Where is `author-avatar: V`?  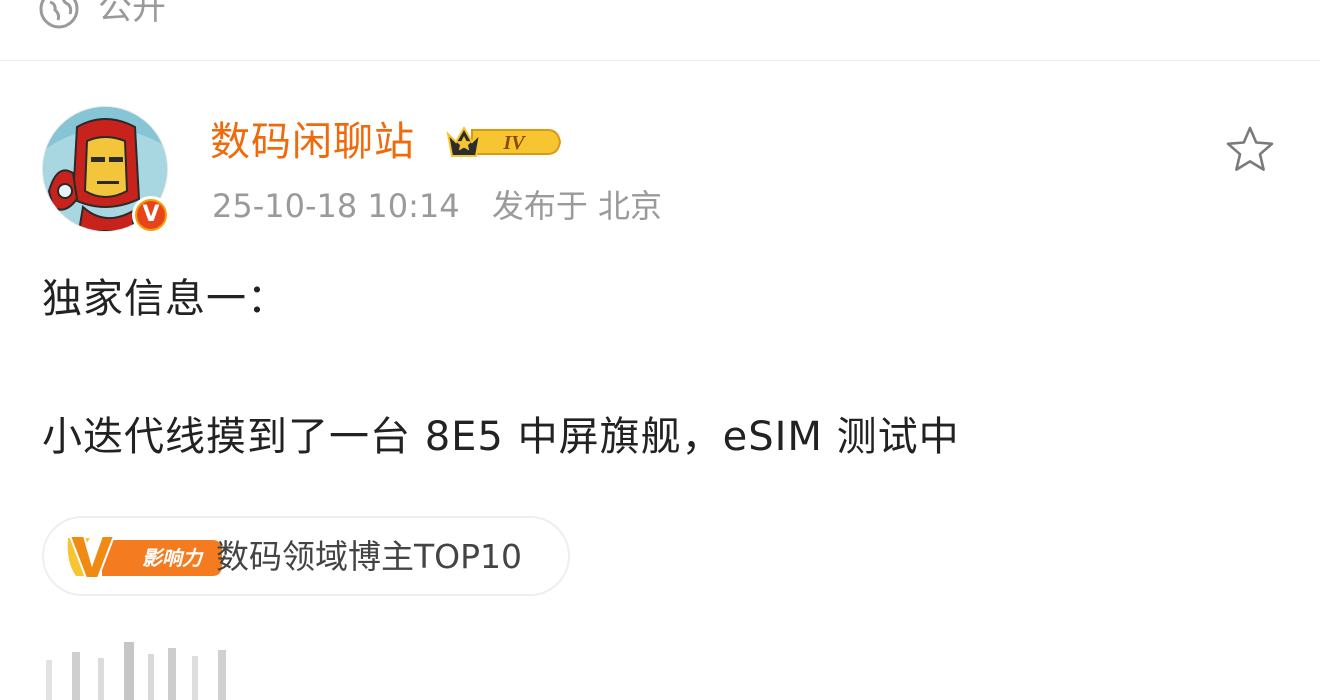
author-avatar: V is located at coordinates (106, 170).